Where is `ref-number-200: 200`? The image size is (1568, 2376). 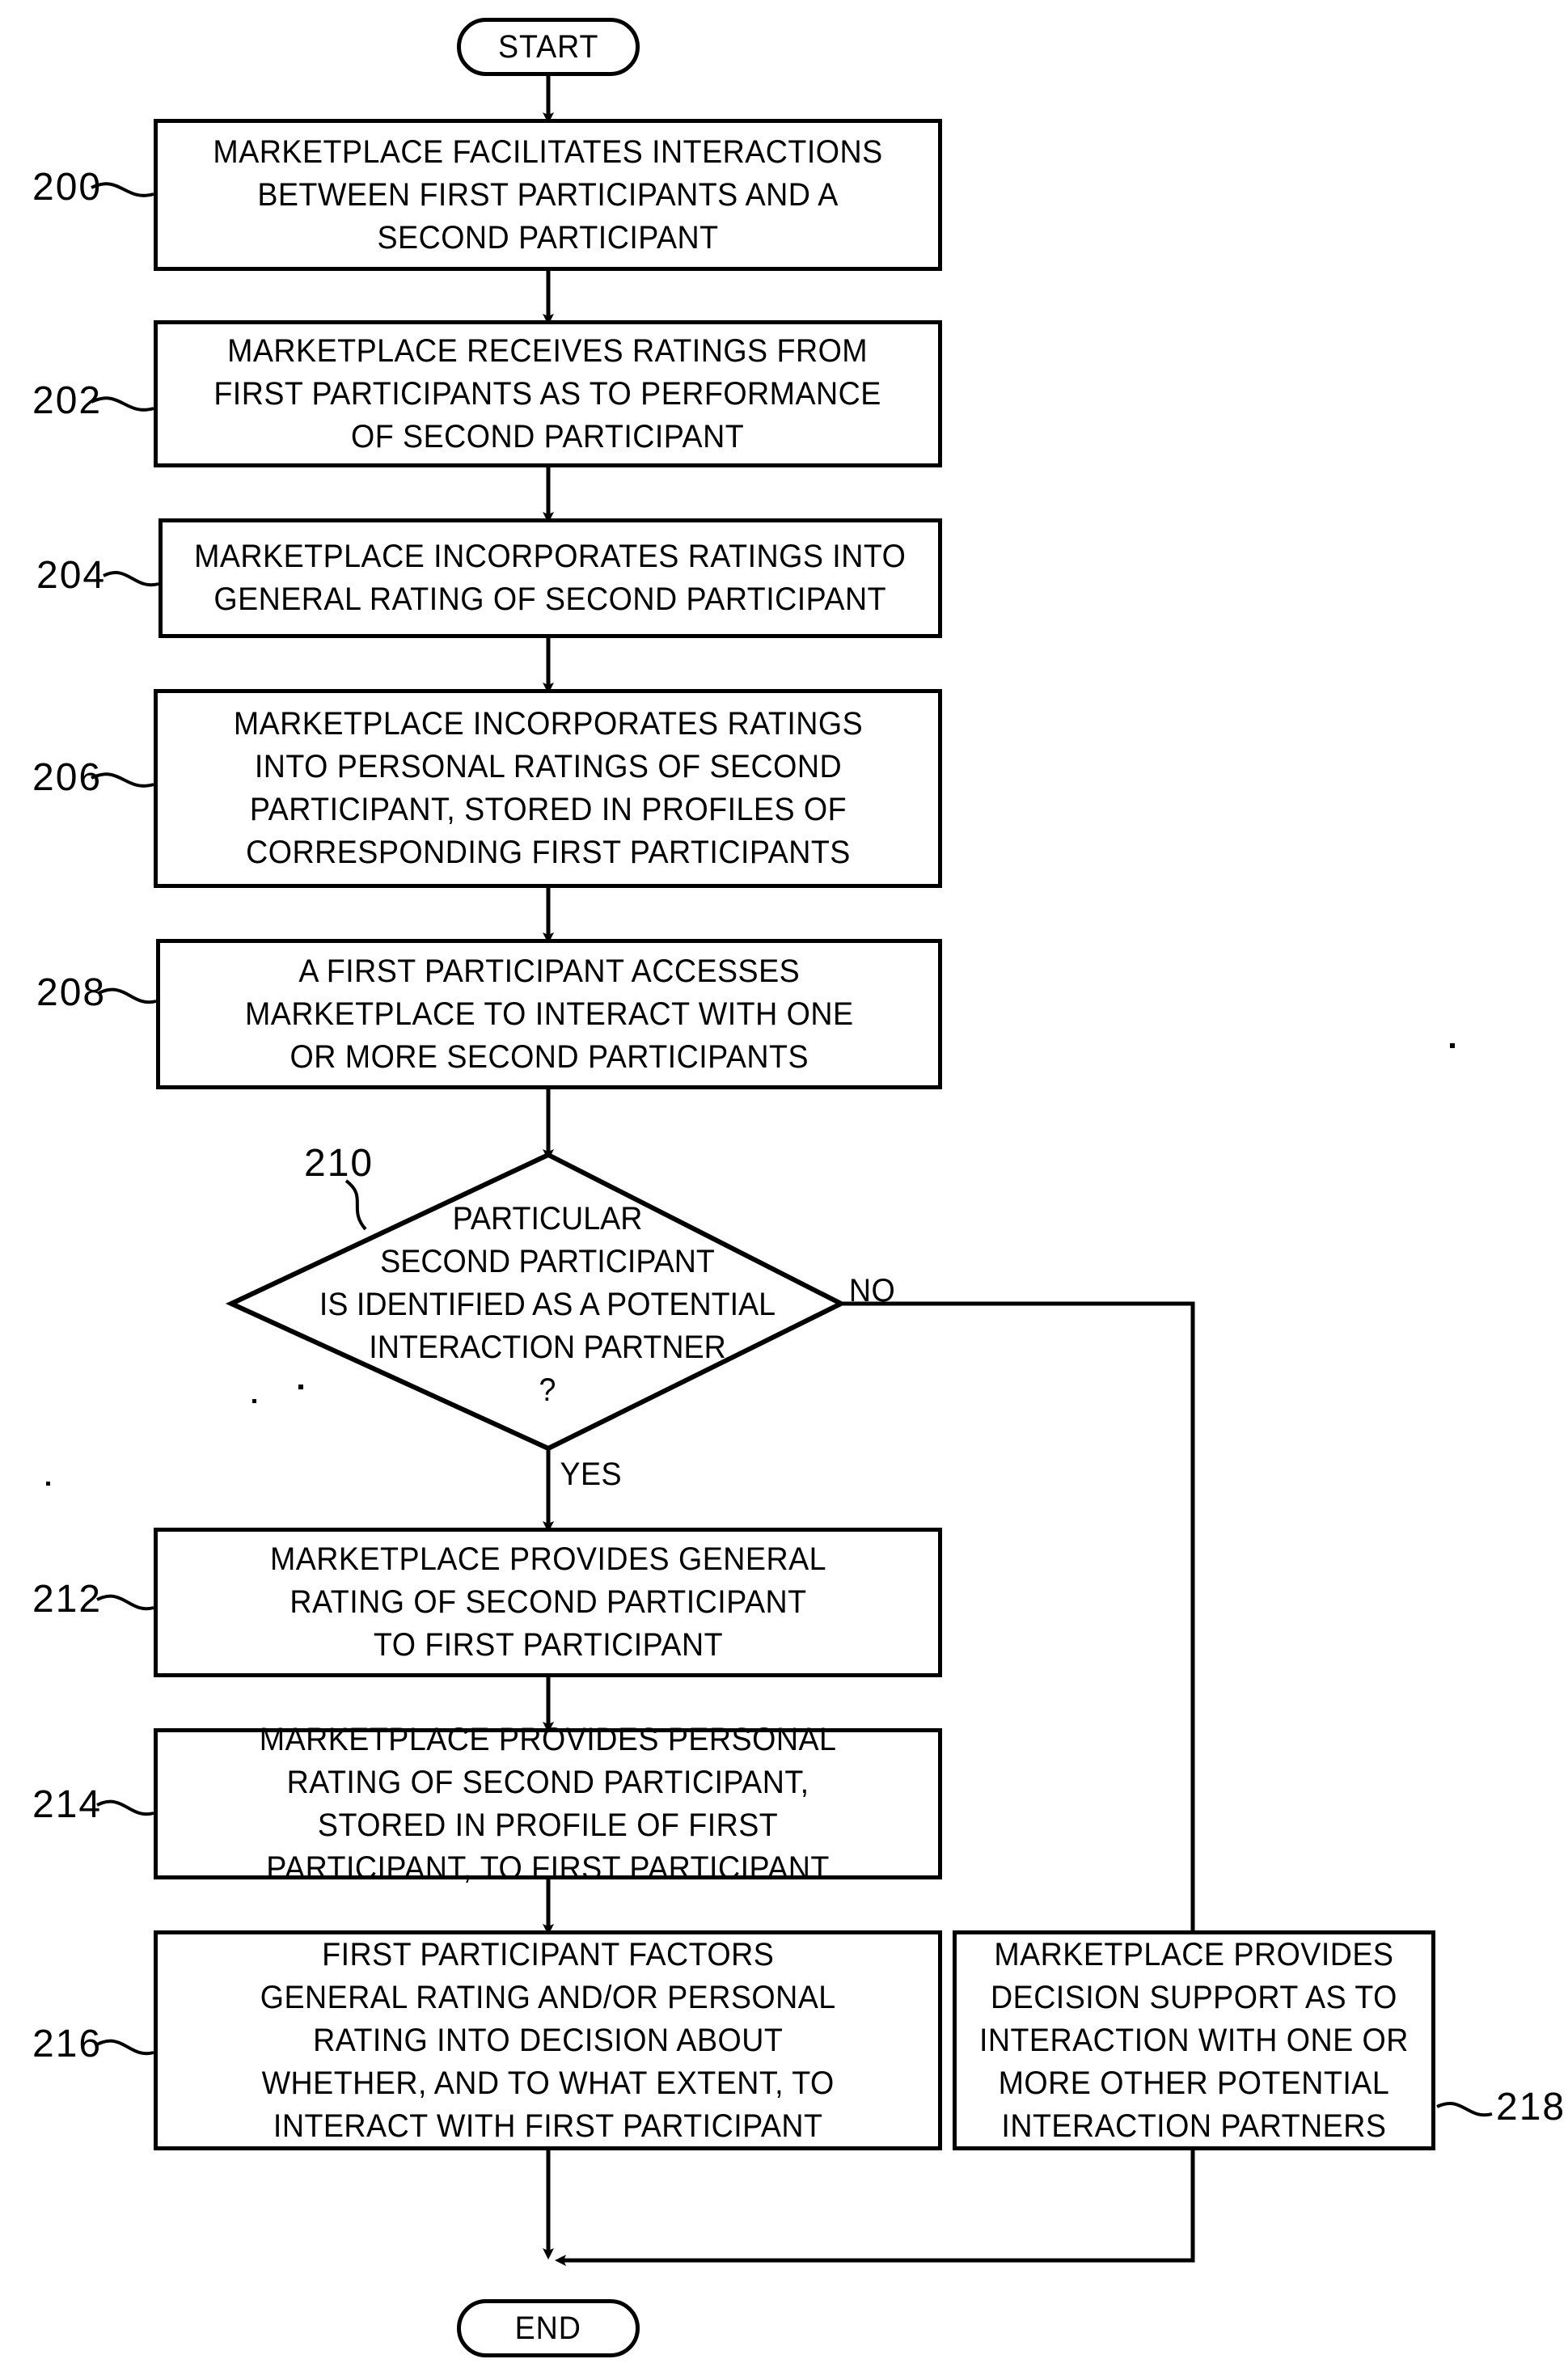 ref-number-200: 200 is located at coordinates (67, 188).